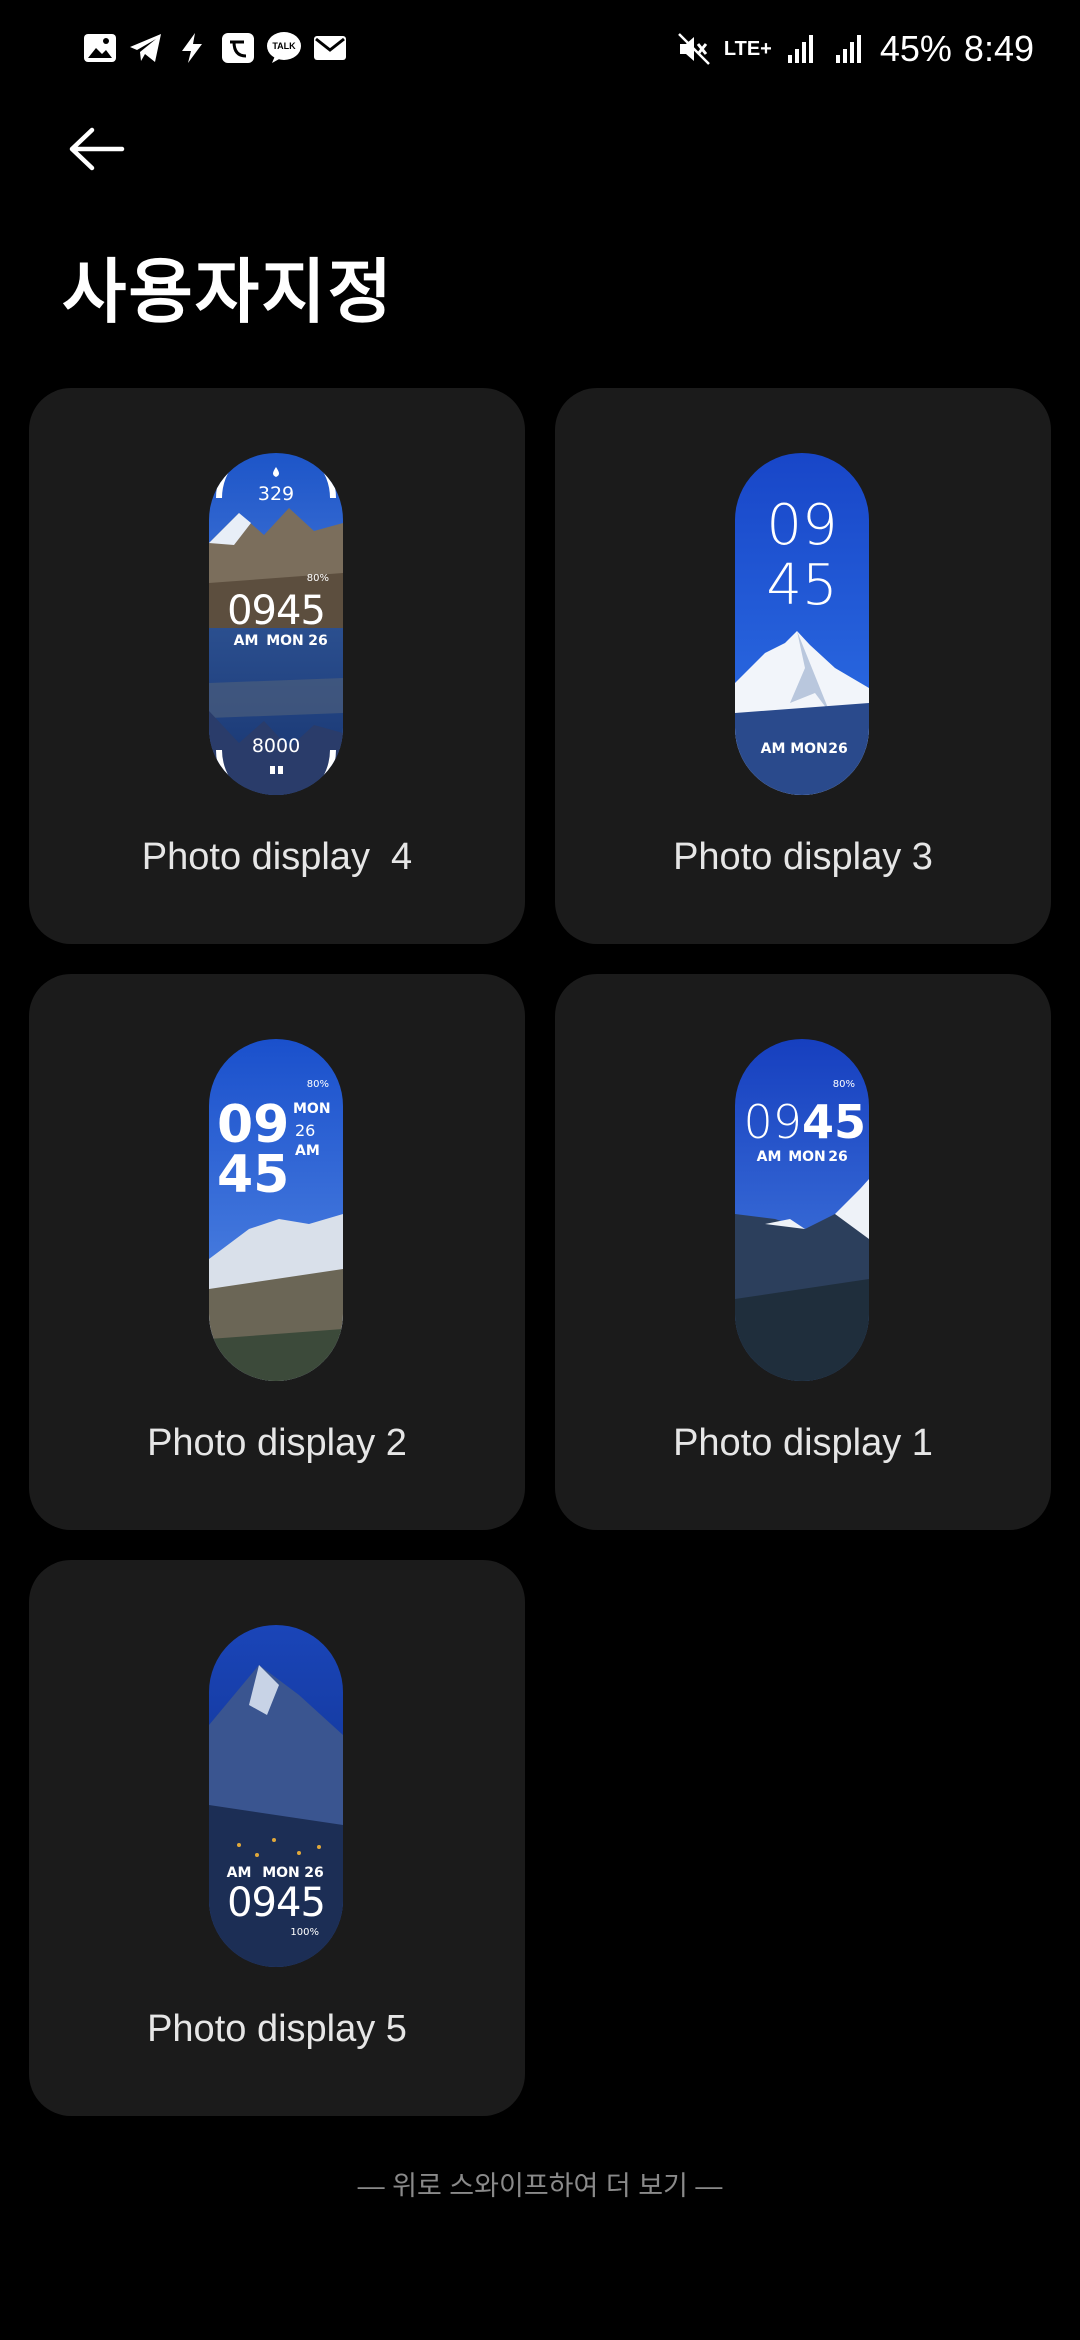  I want to click on watchface-card-photo-display-3: 09 45 AM MON 26 Photo display 3, so click(803, 666).